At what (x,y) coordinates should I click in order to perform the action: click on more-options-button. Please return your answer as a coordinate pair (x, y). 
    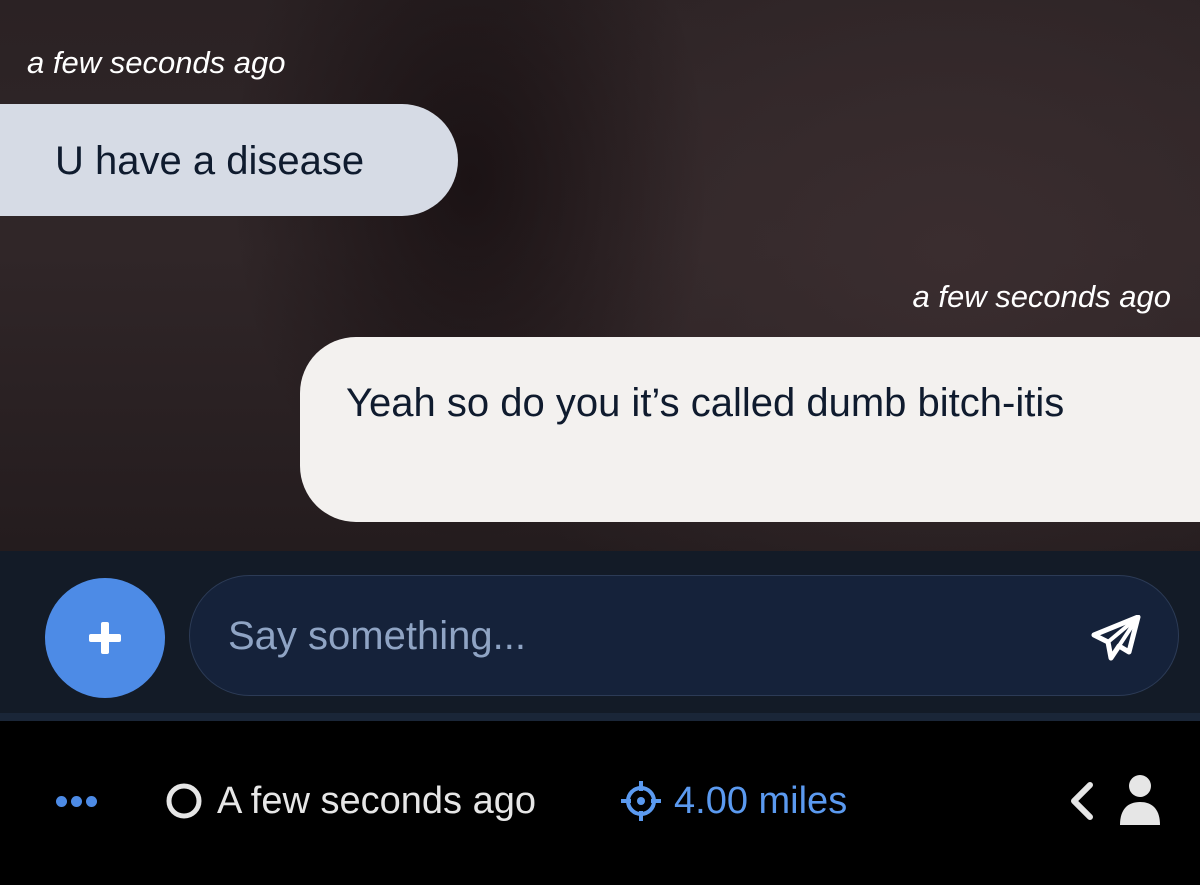
    Looking at the image, I should click on (80, 801).